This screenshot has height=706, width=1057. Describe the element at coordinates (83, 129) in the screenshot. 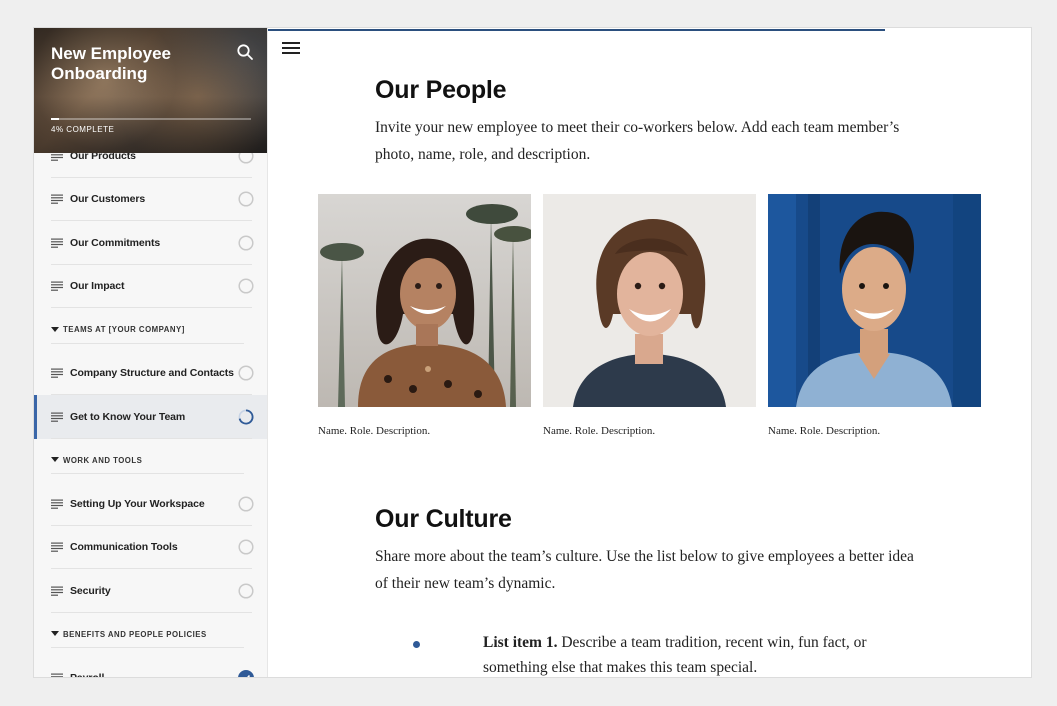

I see `course-progress-label: 4% COMPLETE` at that location.